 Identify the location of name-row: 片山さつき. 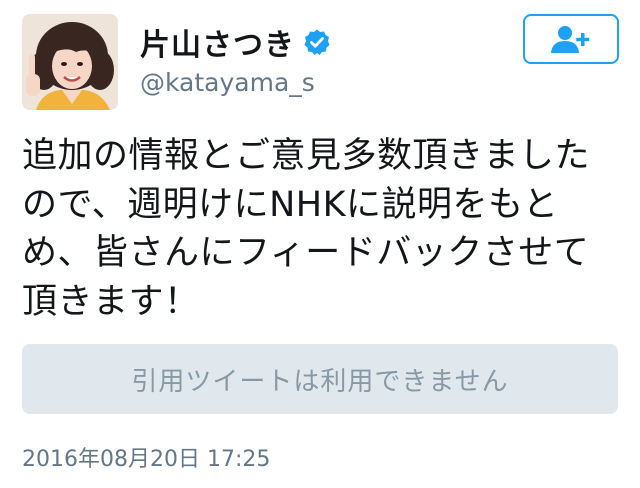
(235, 42).